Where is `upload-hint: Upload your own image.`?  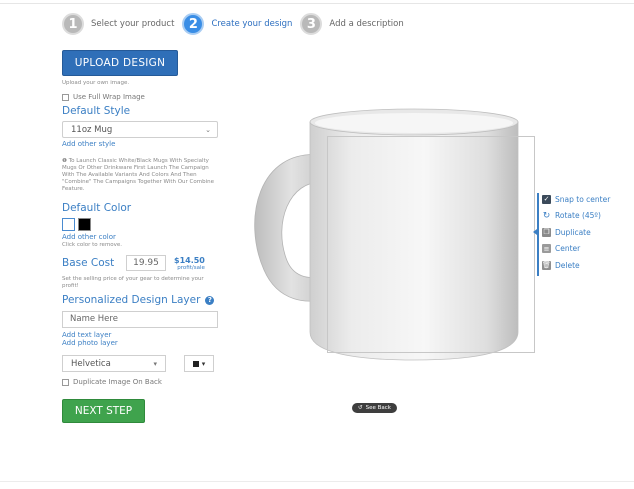 upload-hint: Upload your own image. is located at coordinates (96, 83).